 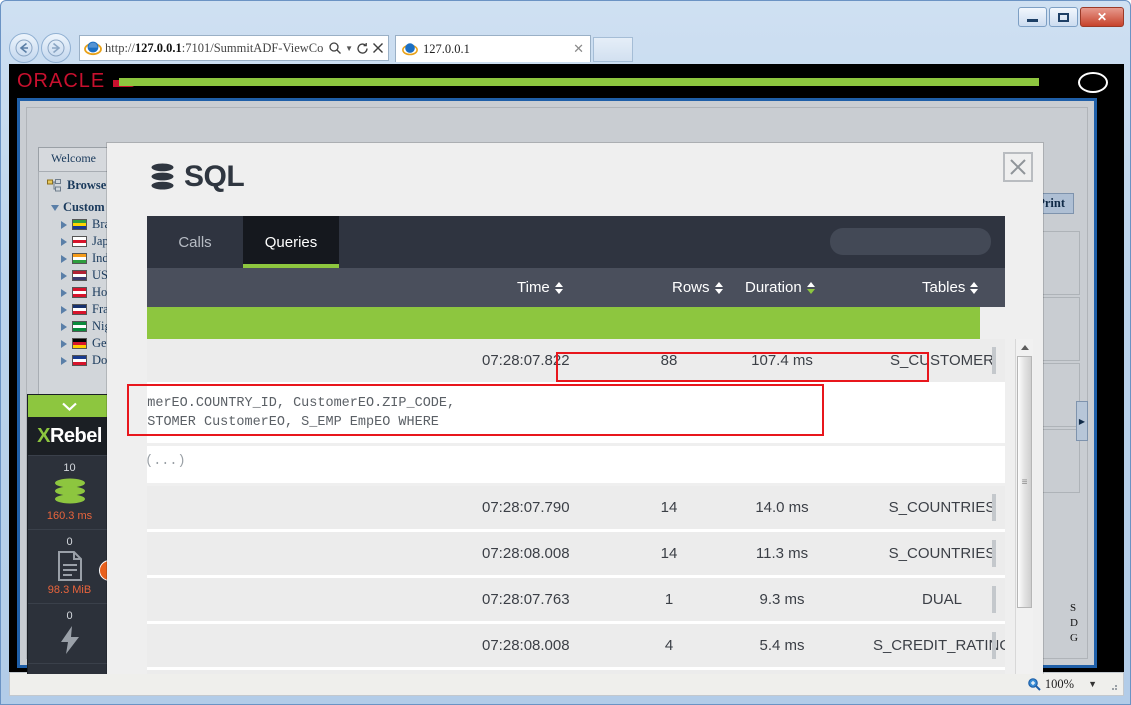 I want to click on close-icon: ✕, so click(x=1102, y=17).